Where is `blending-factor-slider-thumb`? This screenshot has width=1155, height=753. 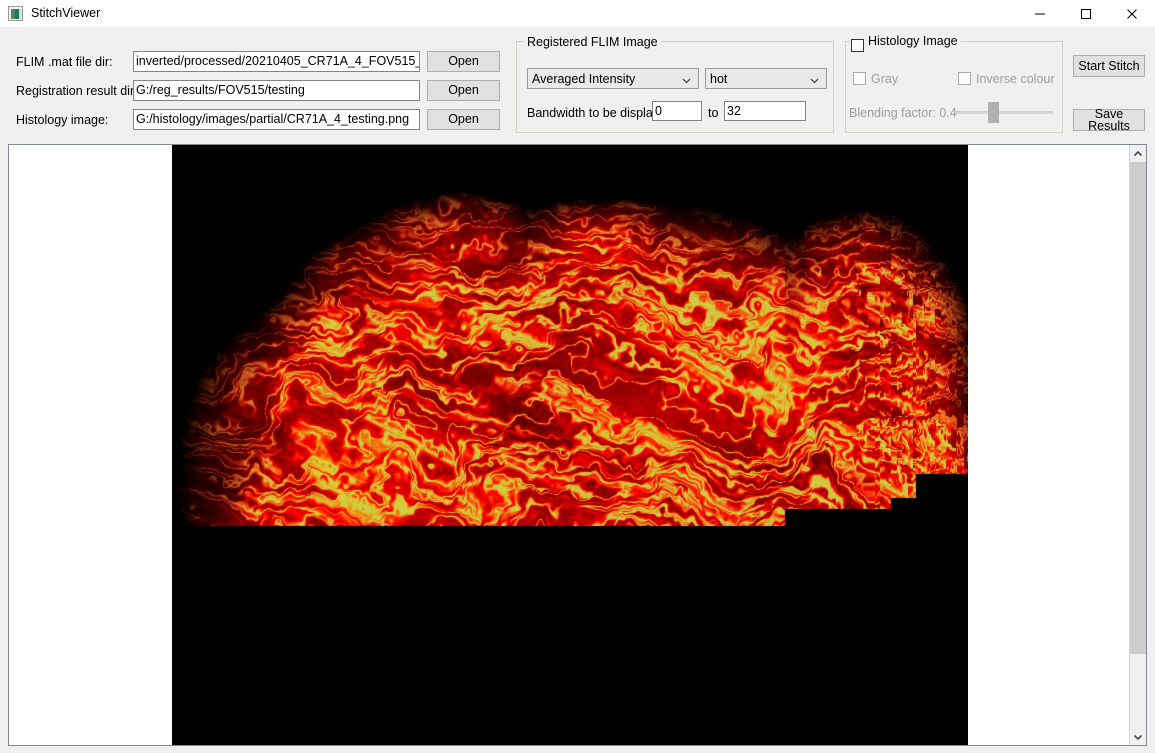
blending-factor-slider-thumb is located at coordinates (993, 112).